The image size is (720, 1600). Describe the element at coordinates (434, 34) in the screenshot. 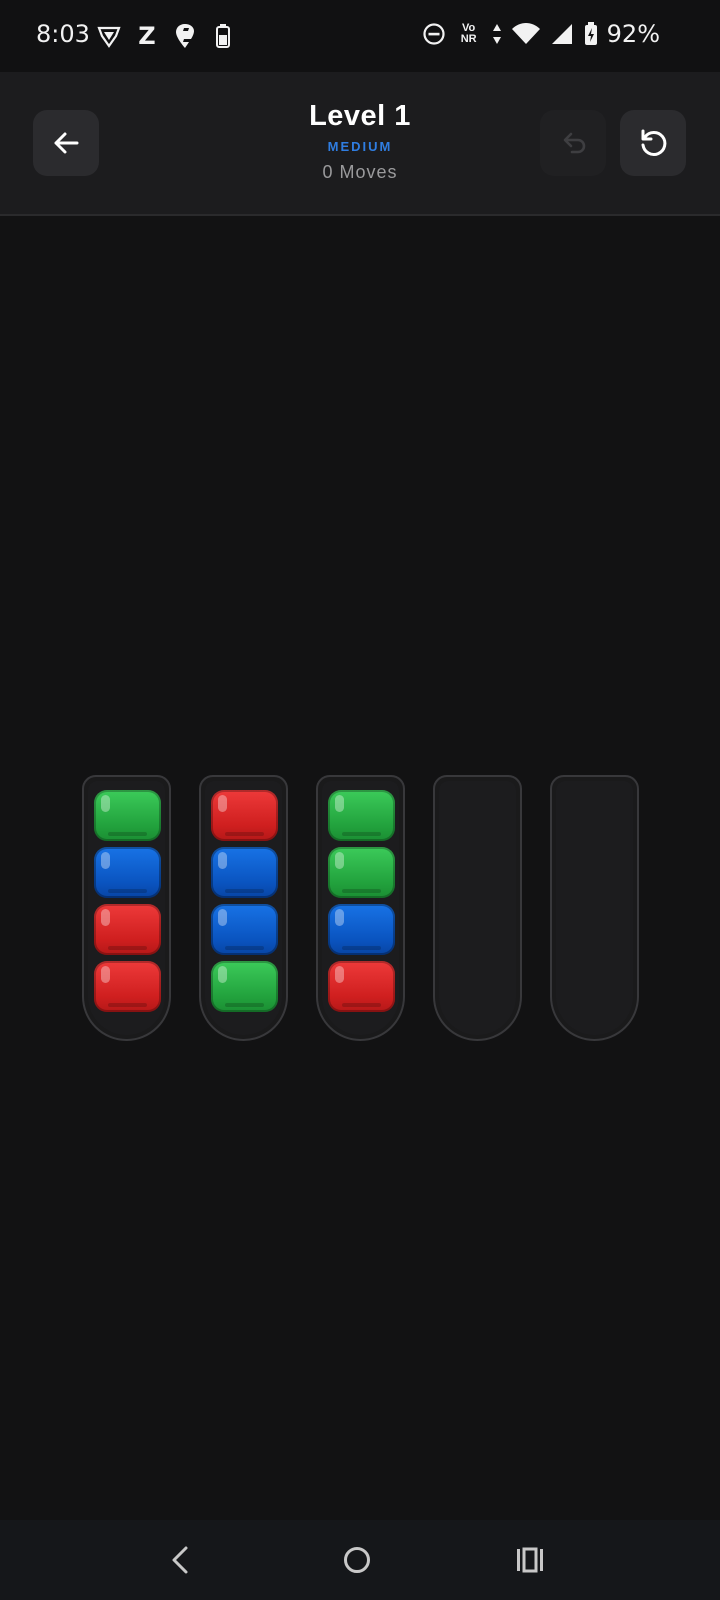

I see `do-not-disturb-icon` at that location.